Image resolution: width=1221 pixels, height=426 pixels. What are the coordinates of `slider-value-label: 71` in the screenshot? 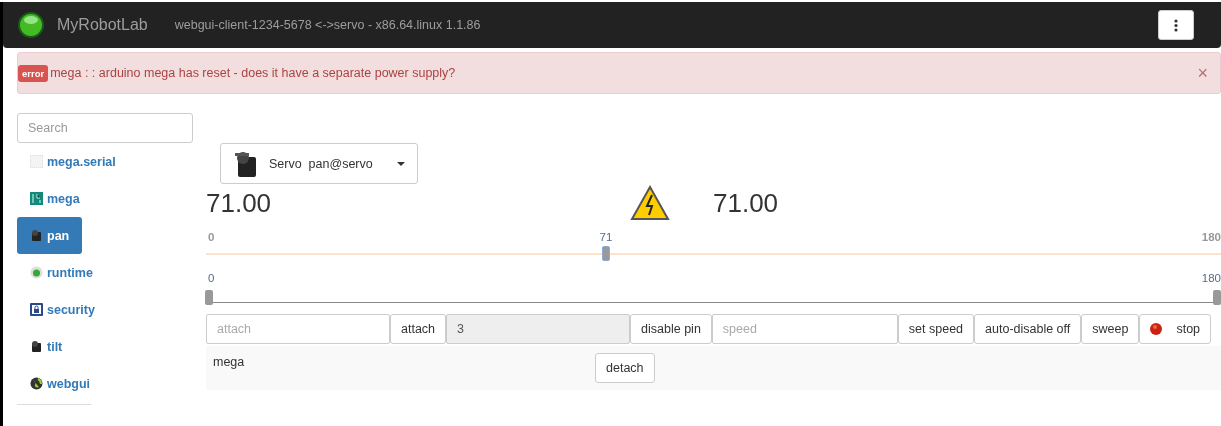 It's located at (606, 237).